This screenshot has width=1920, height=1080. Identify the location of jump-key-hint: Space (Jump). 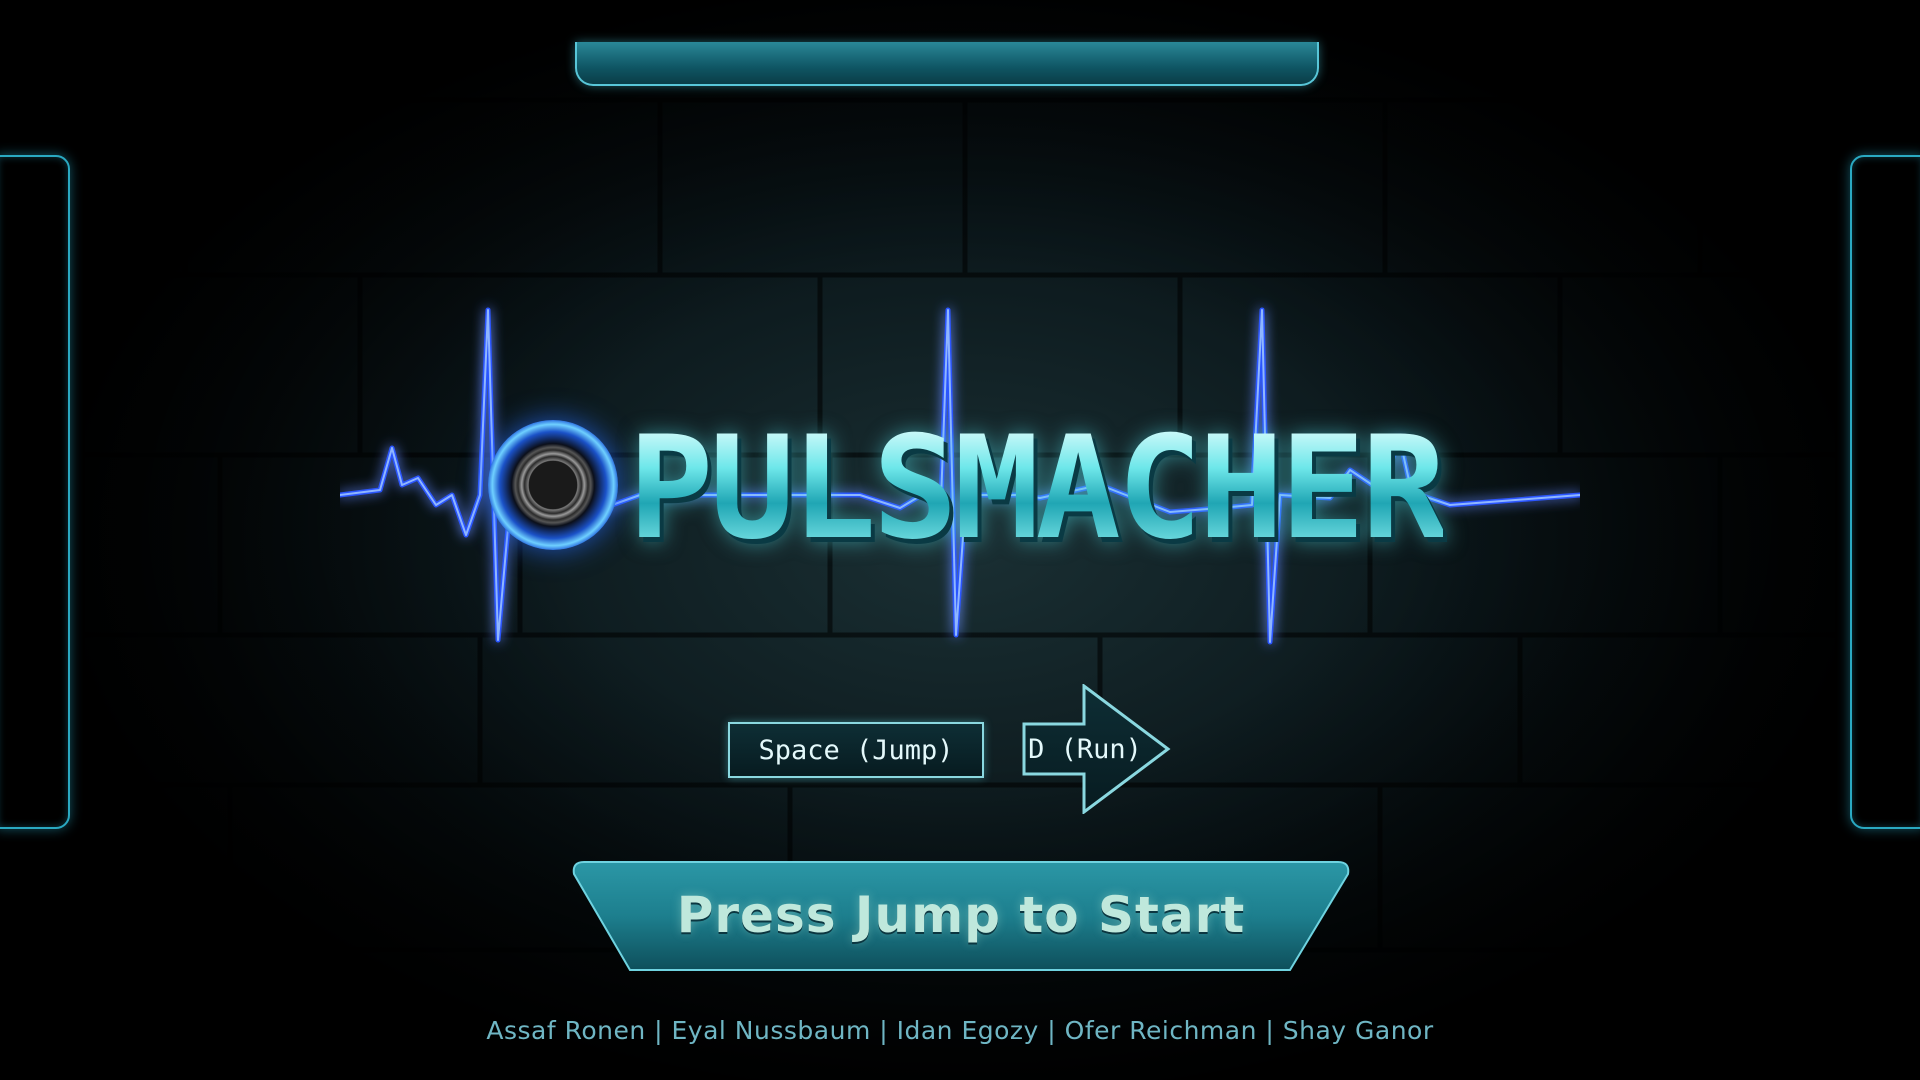
(856, 750).